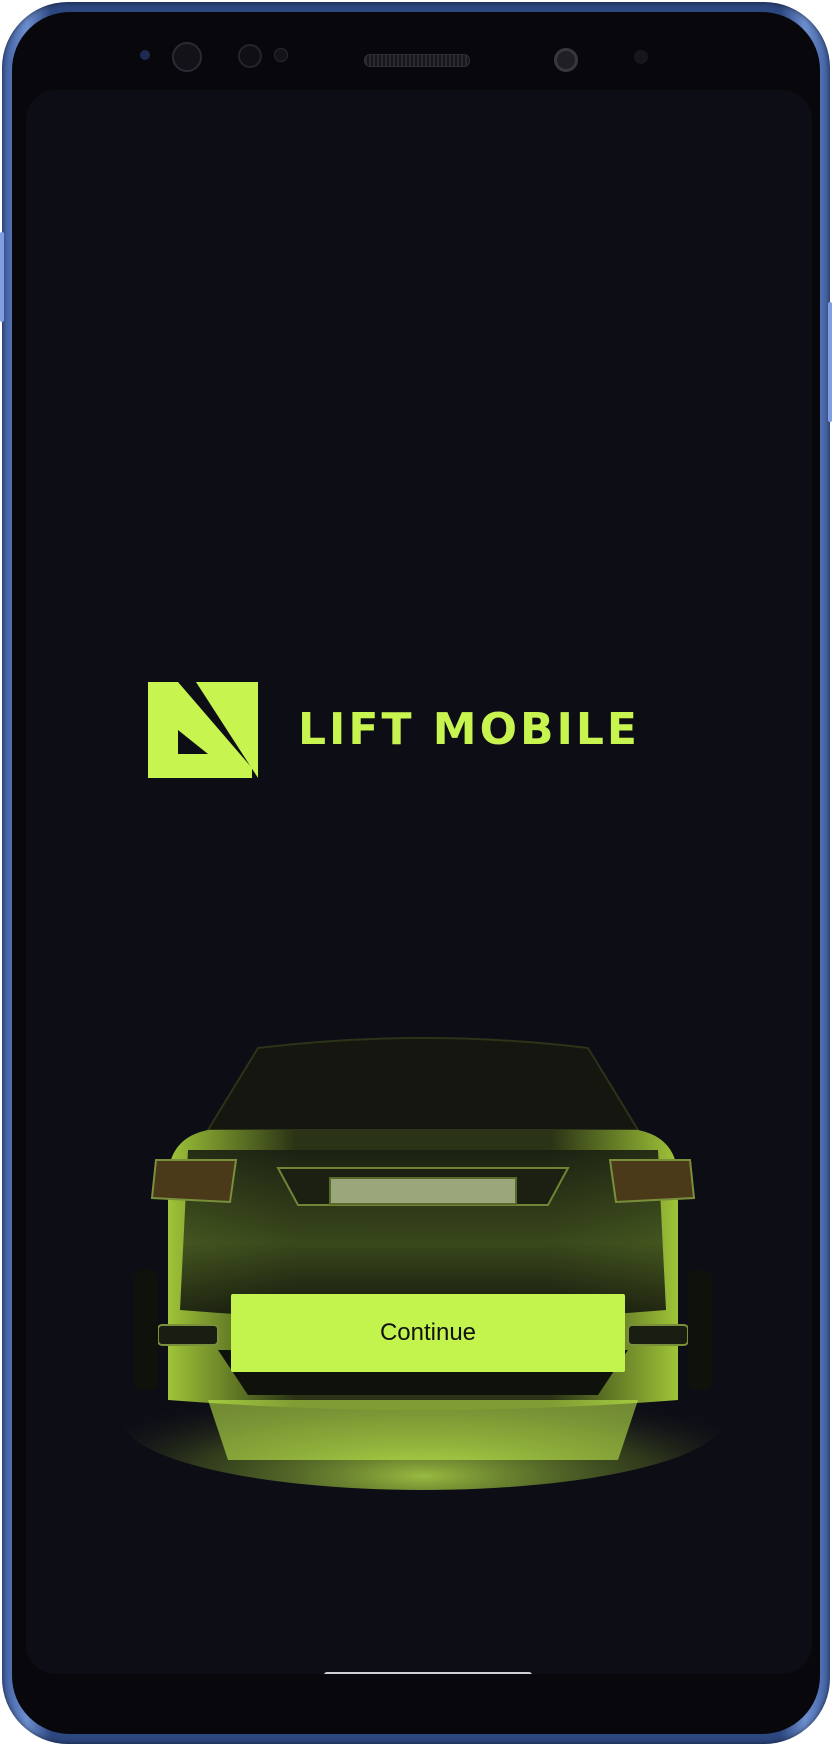 This screenshot has width=834, height=1747. I want to click on earpiece-speaker, so click(417, 60).